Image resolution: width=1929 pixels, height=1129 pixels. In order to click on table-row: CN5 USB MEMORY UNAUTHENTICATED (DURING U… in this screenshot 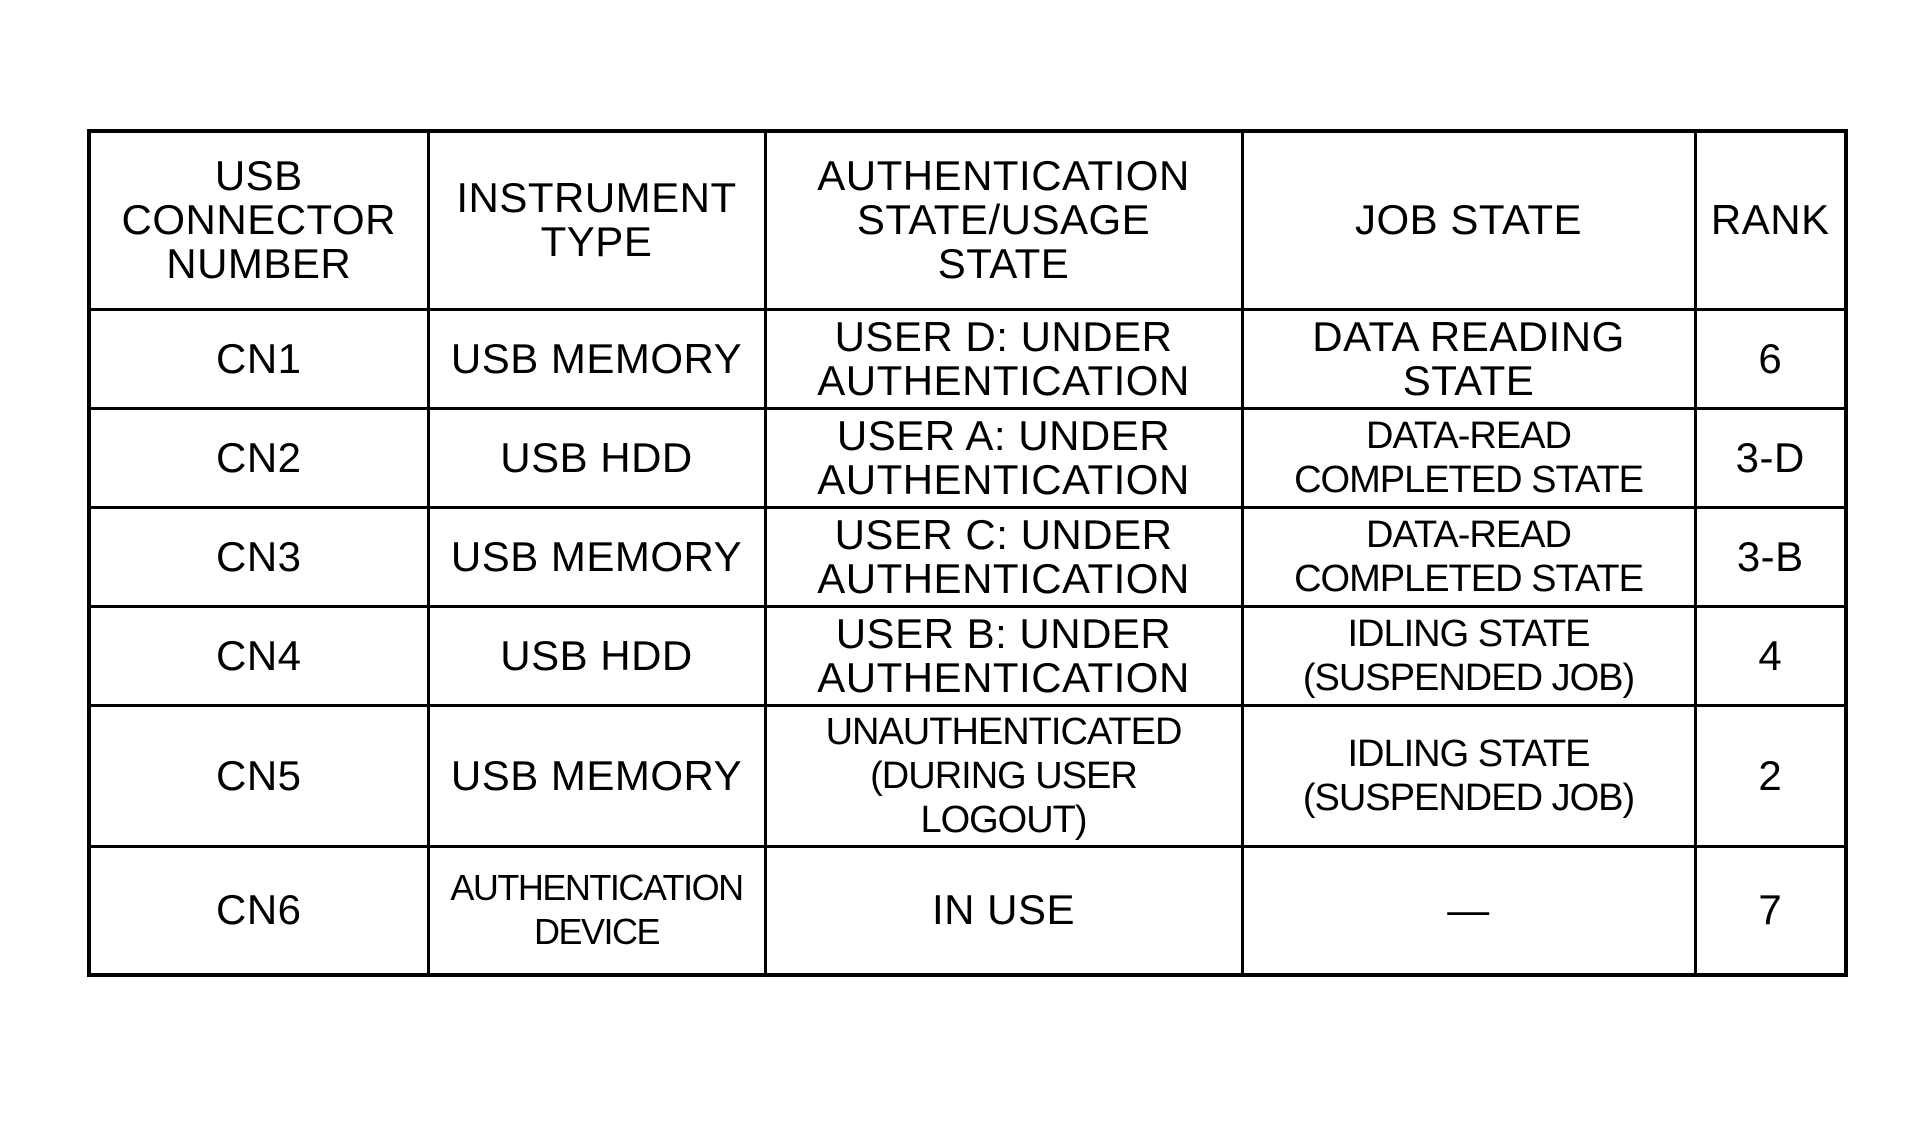, I will do `click(967, 775)`.